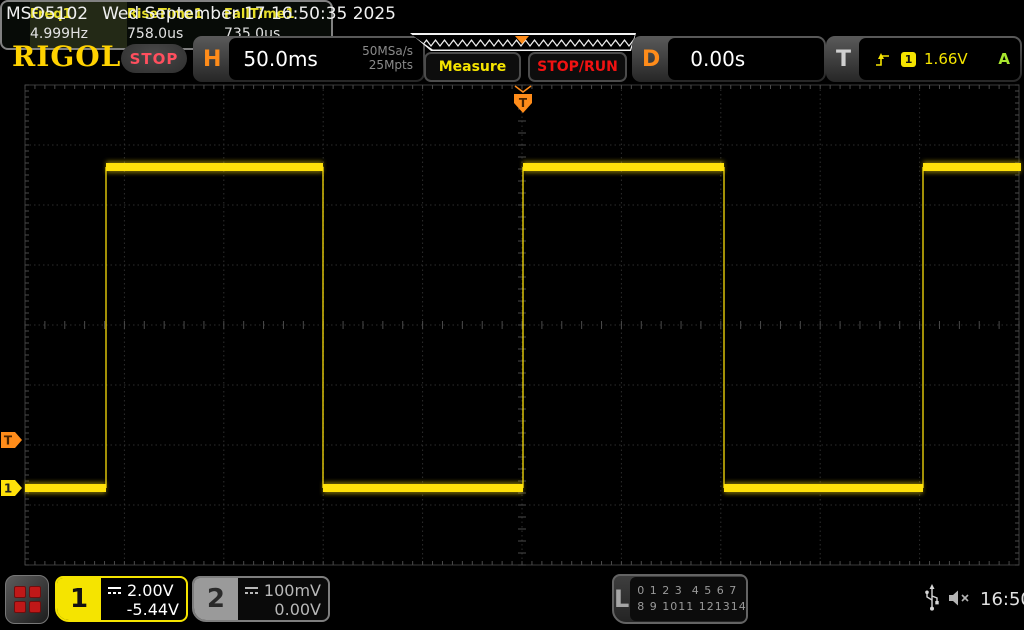 Image resolution: width=1024 pixels, height=630 pixels. I want to click on preview-zigzag, so click(523, 41).